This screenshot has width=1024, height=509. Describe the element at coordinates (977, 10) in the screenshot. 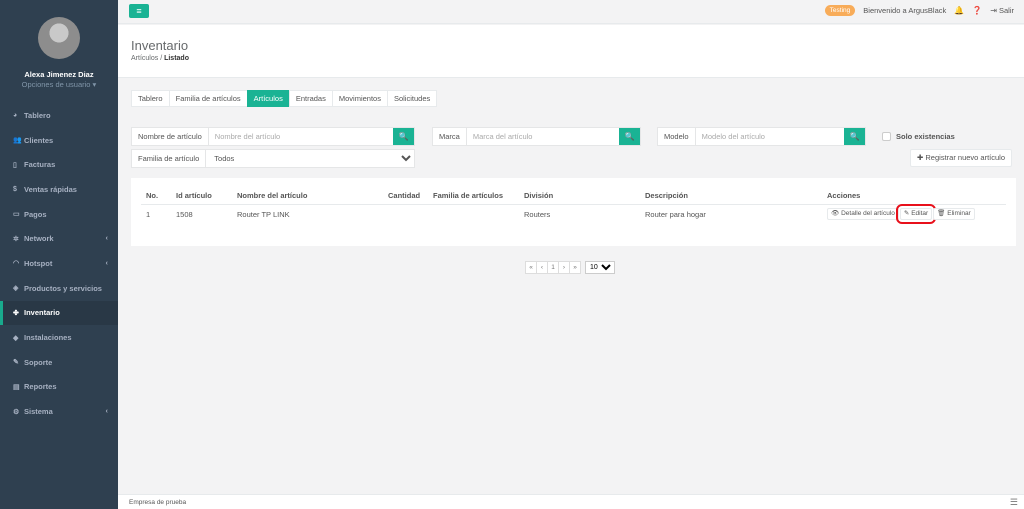

I see `help-icon: ❓` at that location.